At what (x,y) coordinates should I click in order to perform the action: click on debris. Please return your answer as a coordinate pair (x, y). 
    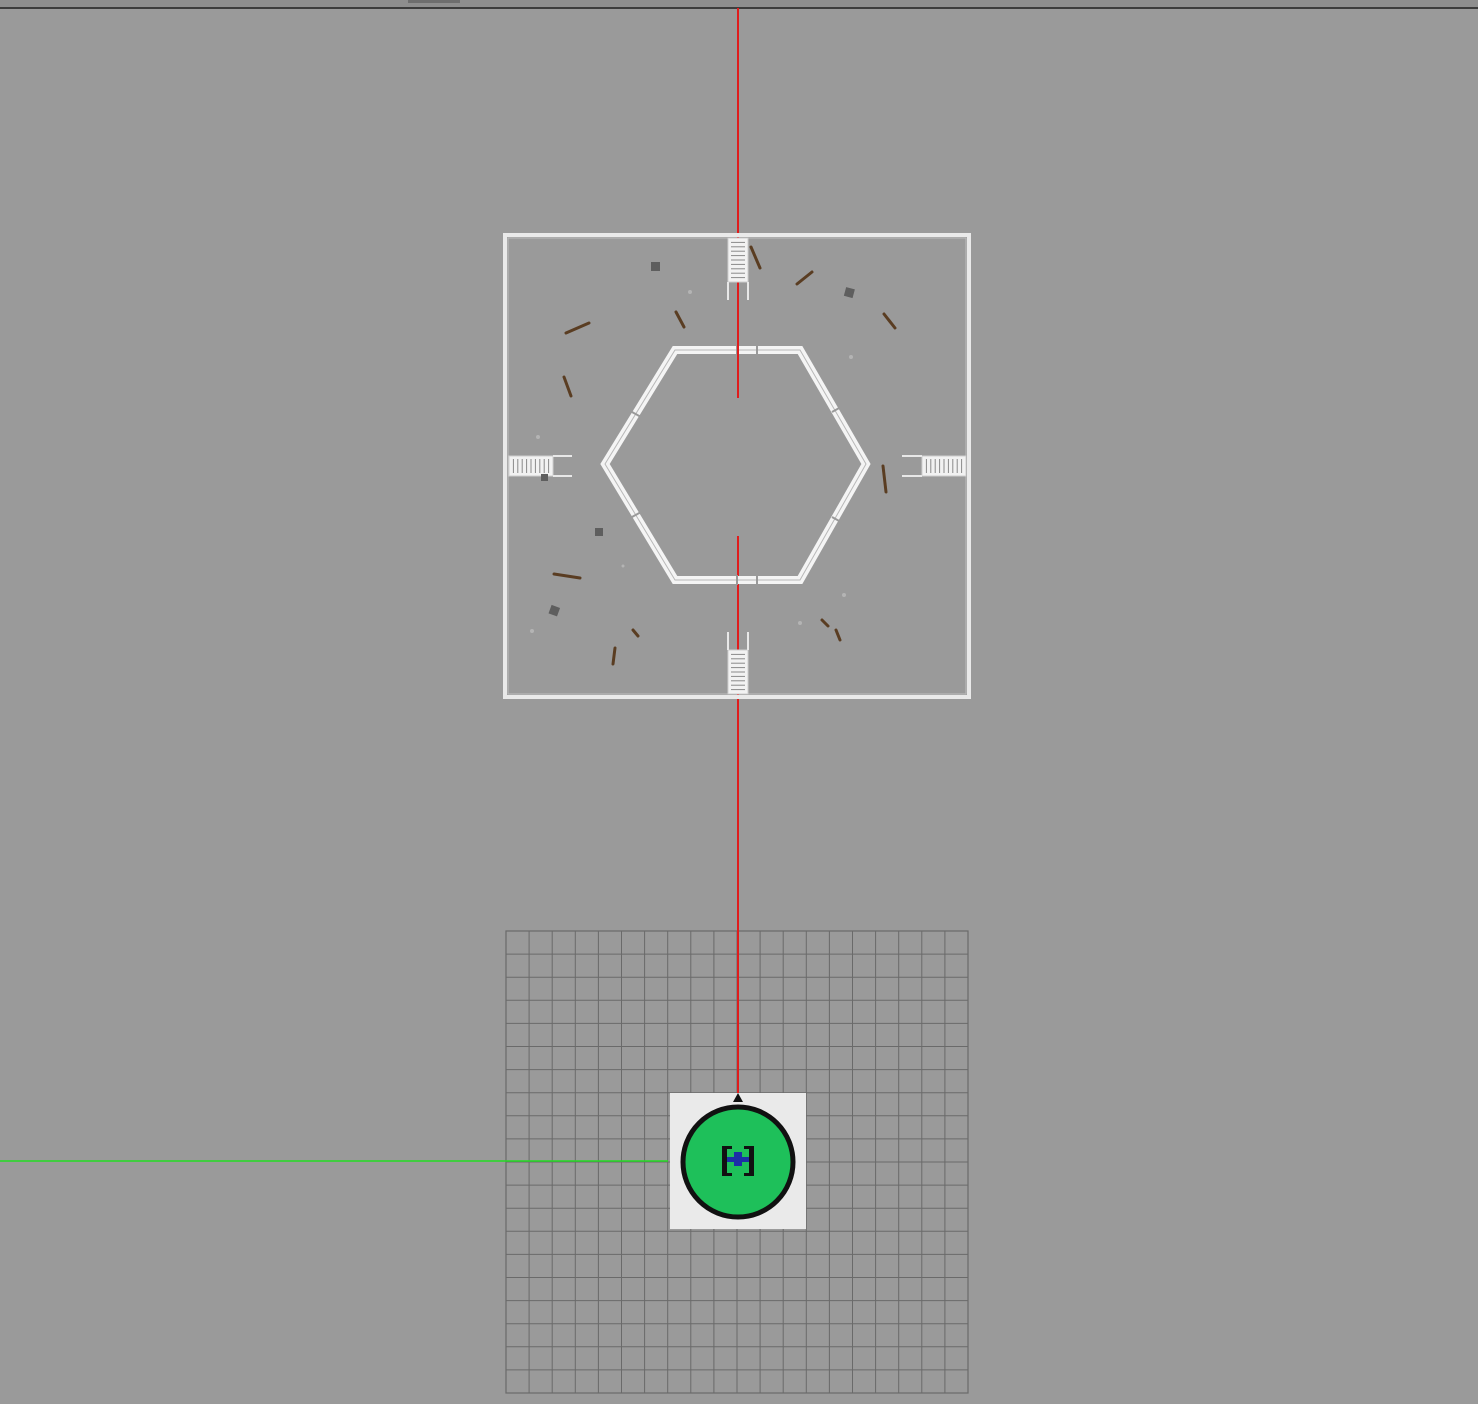
    Looking at the image, I should click on (713, 455).